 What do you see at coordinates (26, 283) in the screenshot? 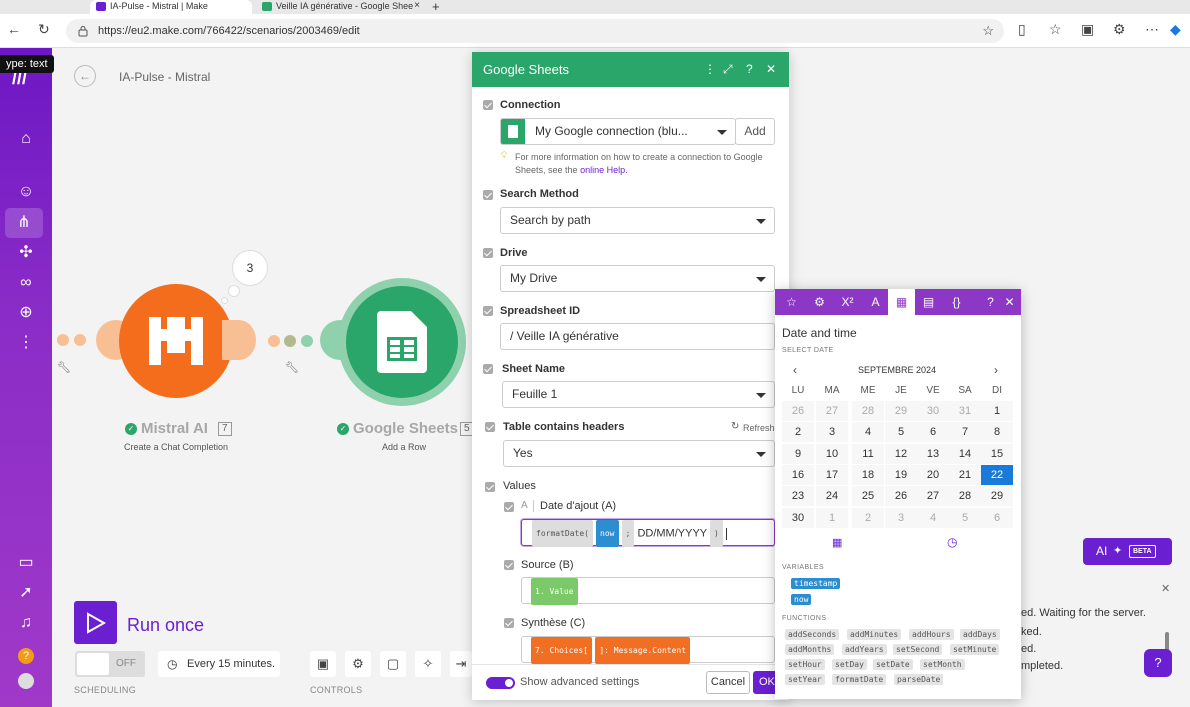
I see `connections-icon: ∞` at bounding box center [26, 283].